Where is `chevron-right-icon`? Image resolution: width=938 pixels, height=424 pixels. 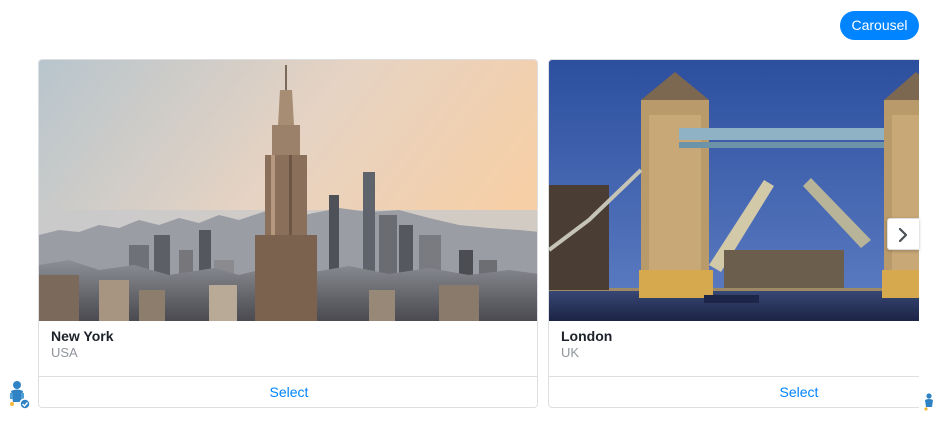 chevron-right-icon is located at coordinates (903, 235).